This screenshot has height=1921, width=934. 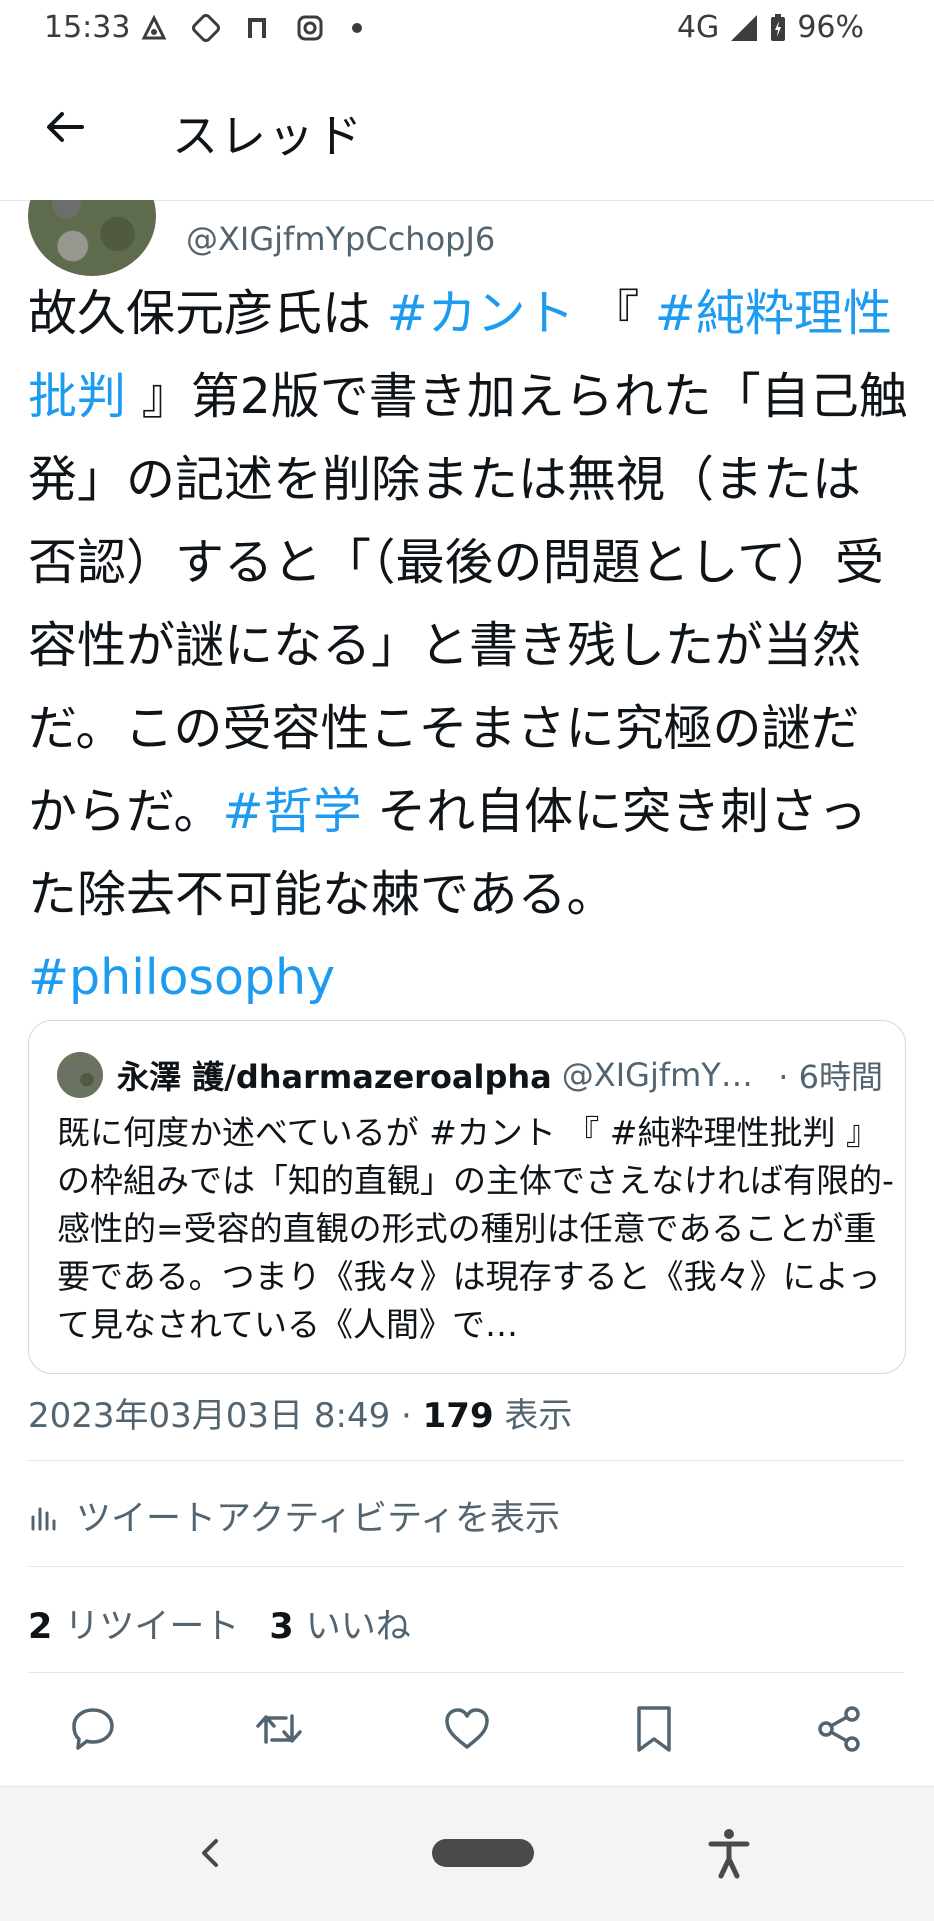 What do you see at coordinates (207, 313) in the screenshot?
I see `tweet-text-segment: 故久保元彦氏は` at bounding box center [207, 313].